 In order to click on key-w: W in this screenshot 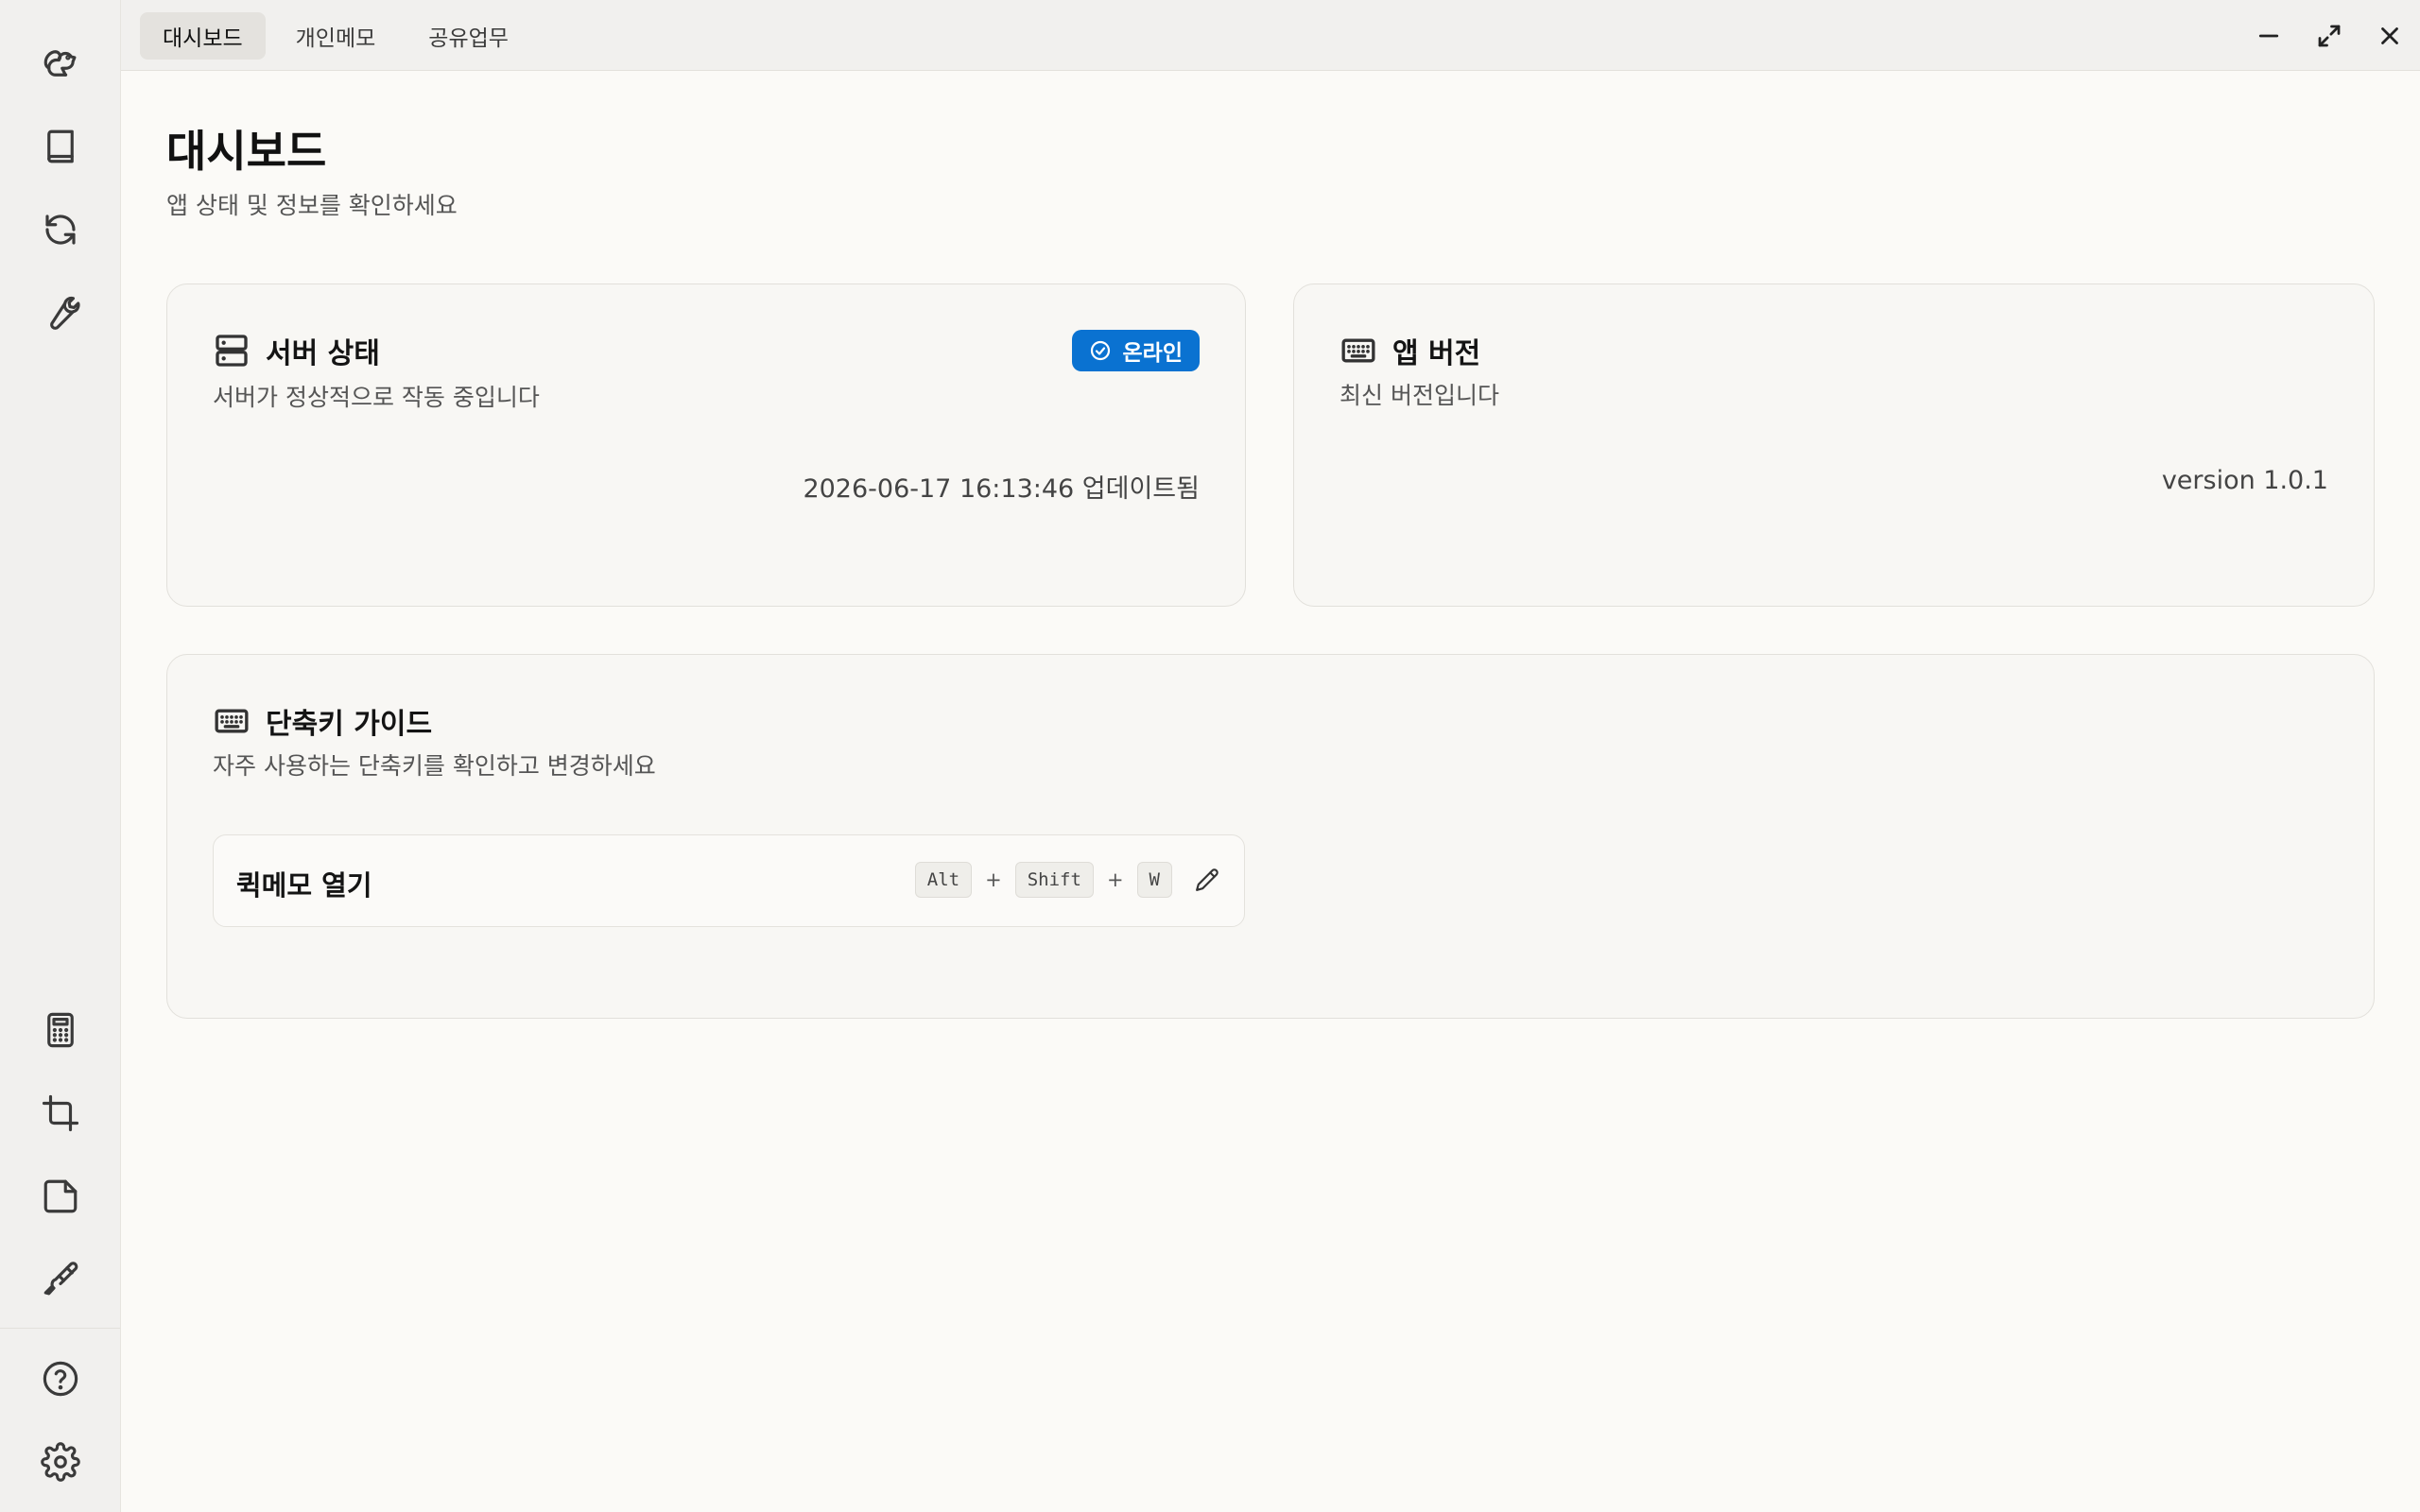, I will do `click(1154, 880)`.